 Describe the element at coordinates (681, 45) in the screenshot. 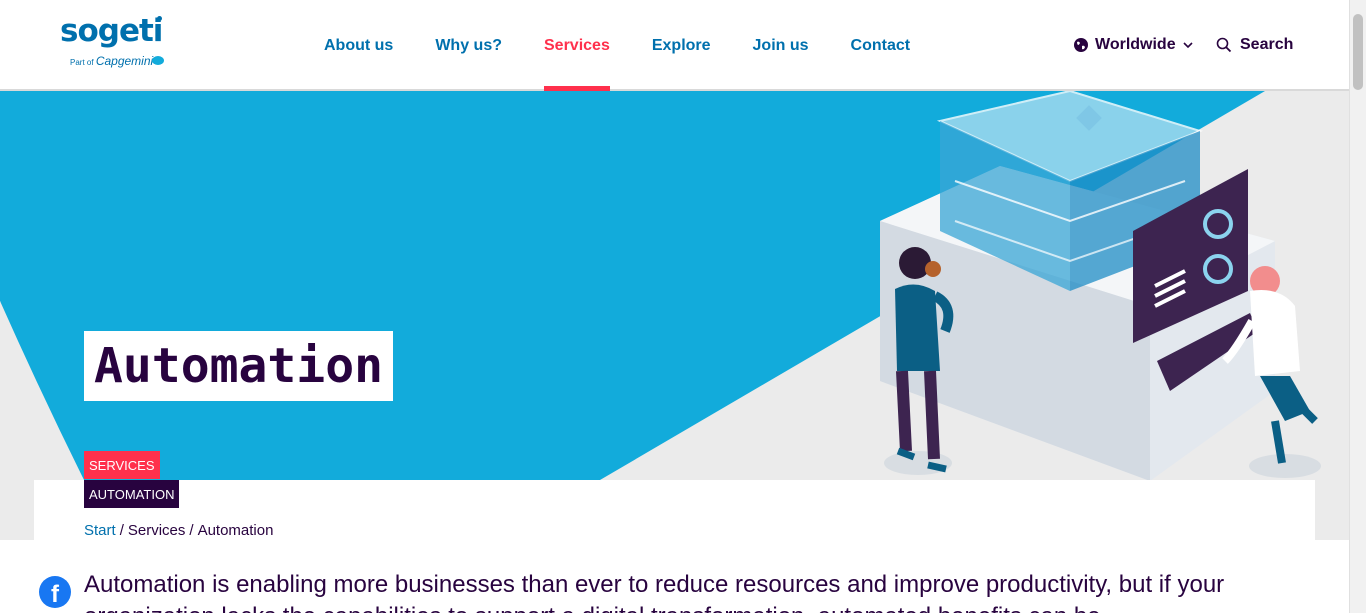

I see `nav-explore: Explore` at that location.